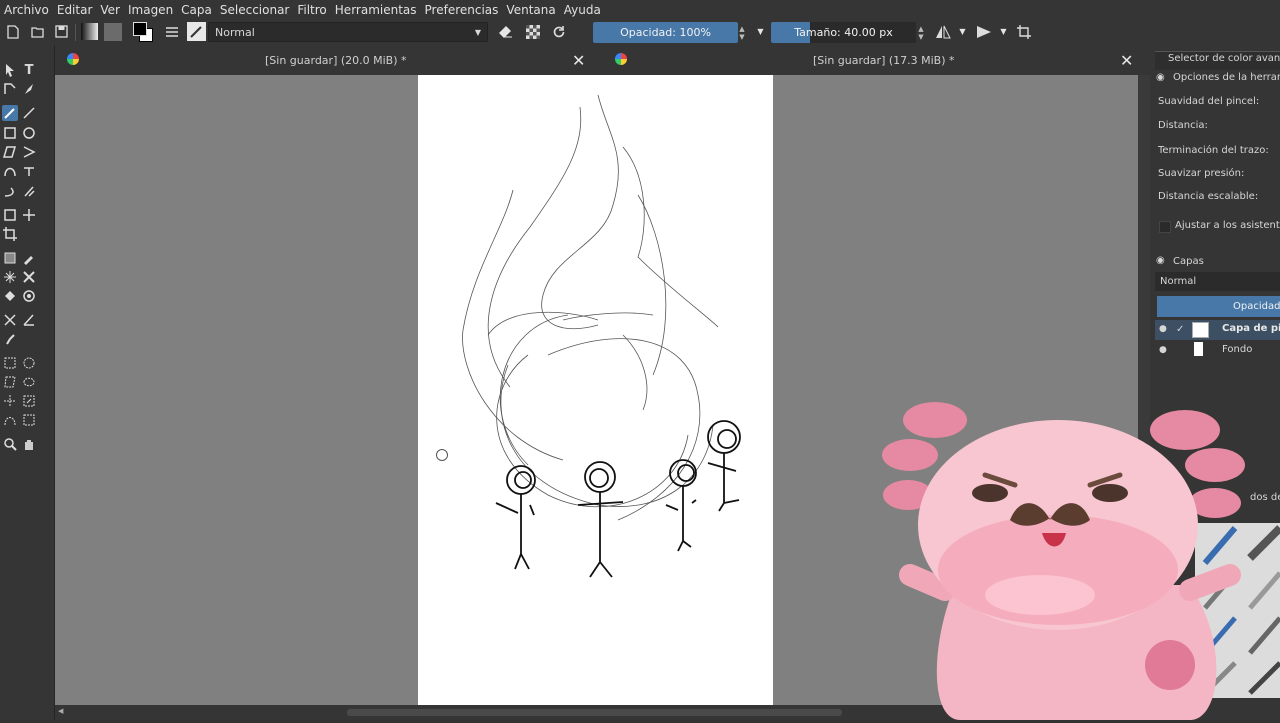  Describe the element at coordinates (10, 113) in the screenshot. I see `freehand-brush-icon` at that location.